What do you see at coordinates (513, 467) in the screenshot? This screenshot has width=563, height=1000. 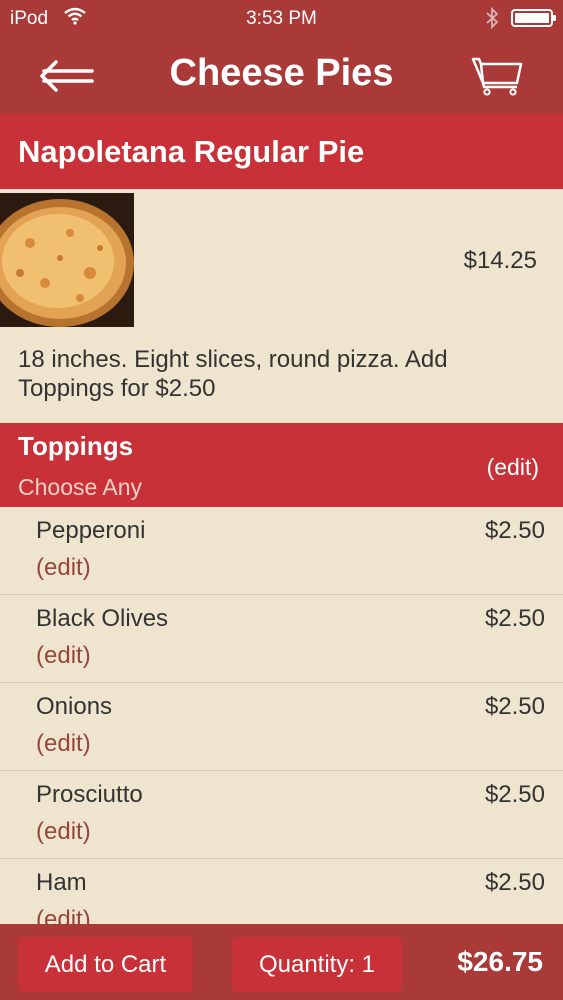 I see `toppings-edit-link: (edit)` at bounding box center [513, 467].